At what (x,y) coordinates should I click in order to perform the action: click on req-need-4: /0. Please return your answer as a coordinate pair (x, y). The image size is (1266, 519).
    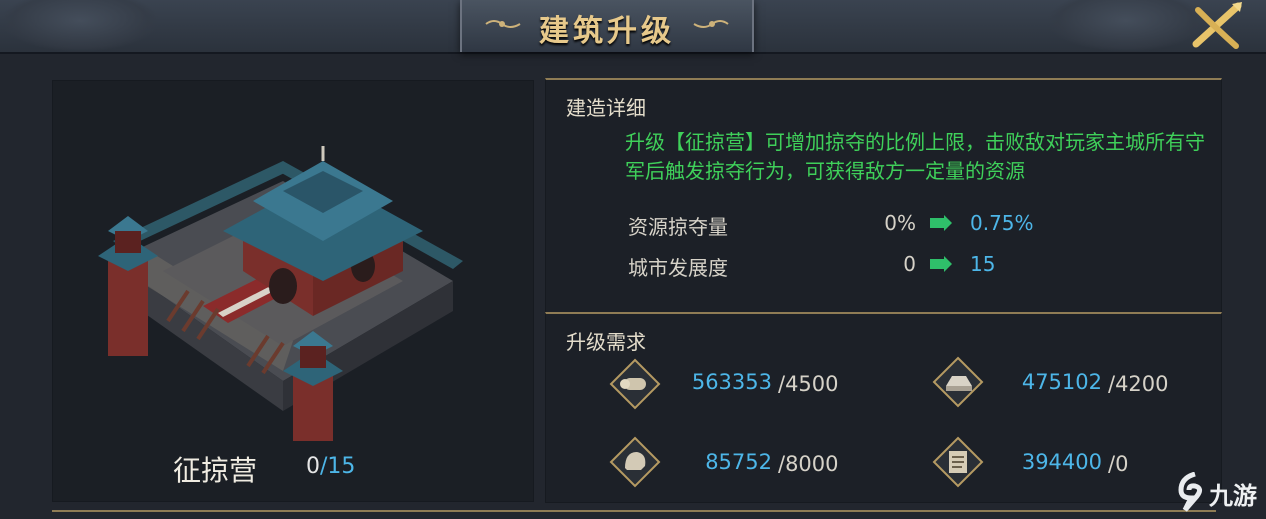
    Looking at the image, I should click on (1118, 464).